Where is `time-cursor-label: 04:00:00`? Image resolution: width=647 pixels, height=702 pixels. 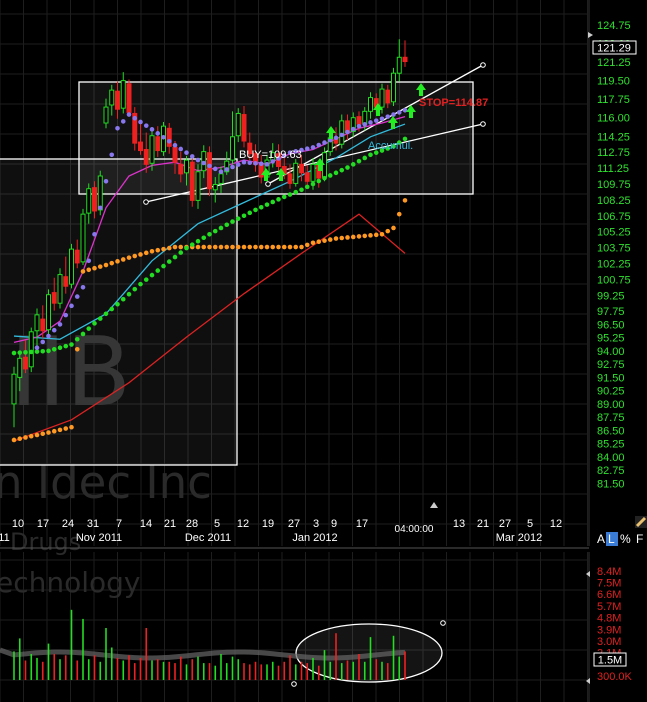
time-cursor-label: 04:00:00 is located at coordinates (414, 529).